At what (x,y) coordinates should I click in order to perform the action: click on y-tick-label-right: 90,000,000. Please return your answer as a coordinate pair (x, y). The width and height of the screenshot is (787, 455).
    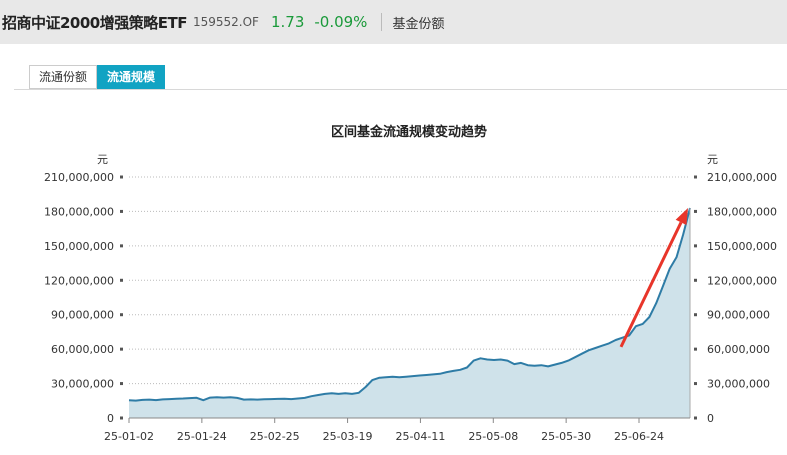
    Looking at the image, I should click on (738, 315).